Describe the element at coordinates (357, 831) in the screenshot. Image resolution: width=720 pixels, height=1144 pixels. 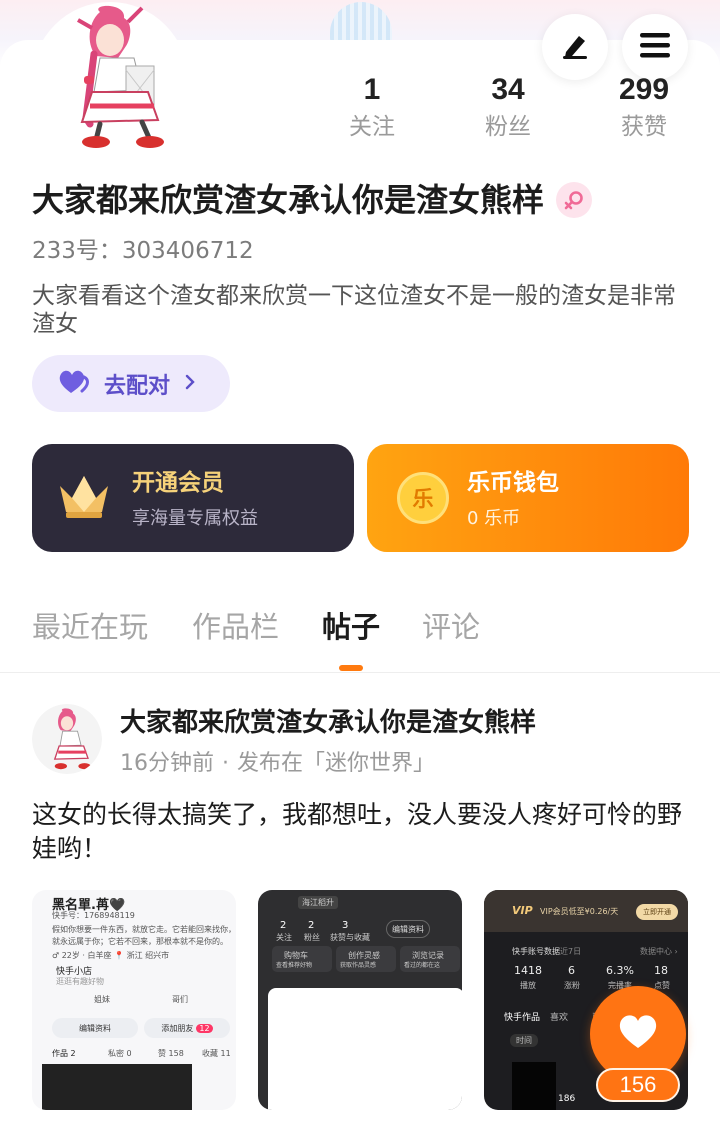
I see `post-body: 这女的长得太搞笑了，我都想吐，没人要没人疼好可怜的野娃哟！` at that location.